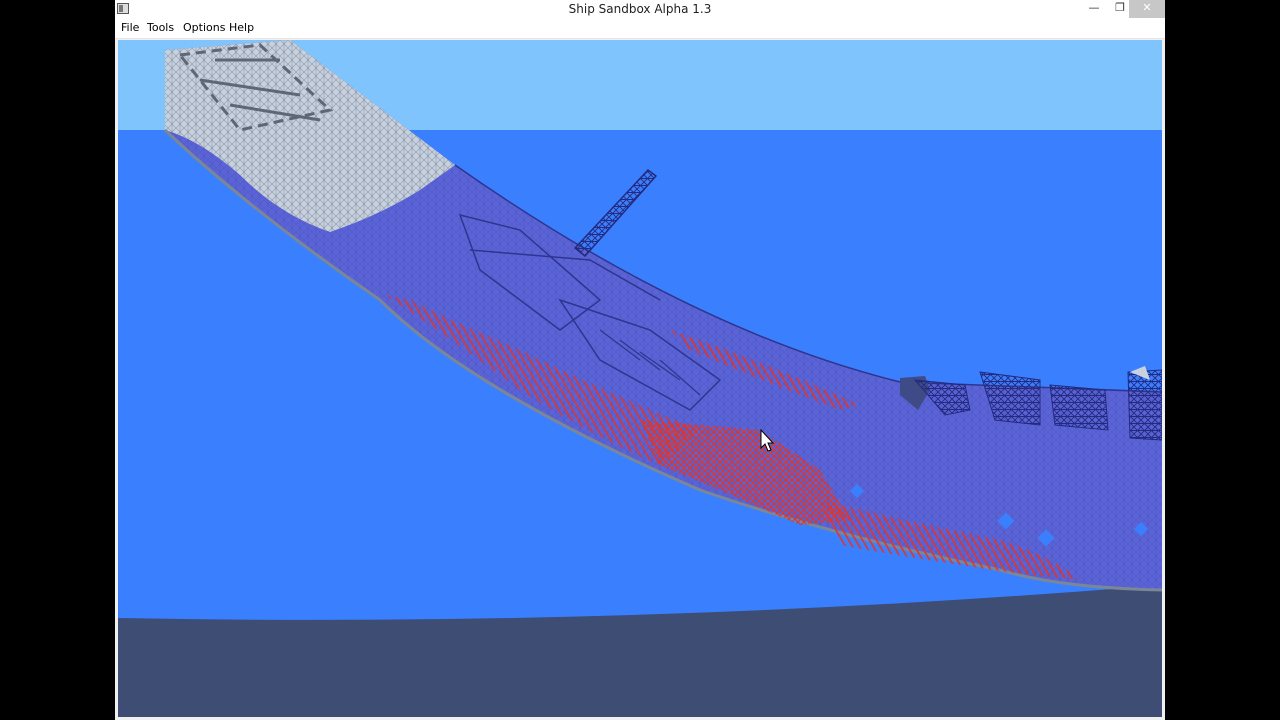 Image resolution: width=1280 pixels, height=720 pixels. I want to click on menu-bar: File Tools Options Help, so click(640, 28).